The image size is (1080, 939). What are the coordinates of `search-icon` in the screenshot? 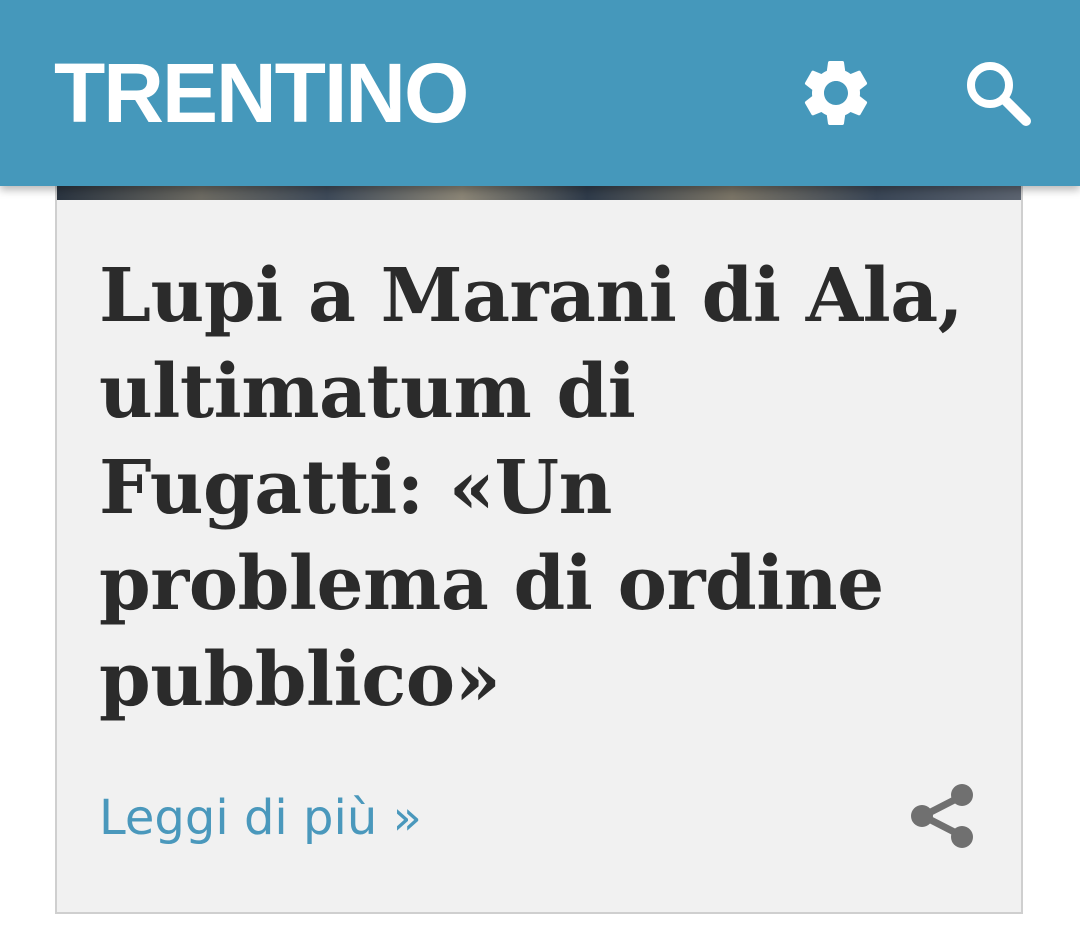 It's located at (999, 94).